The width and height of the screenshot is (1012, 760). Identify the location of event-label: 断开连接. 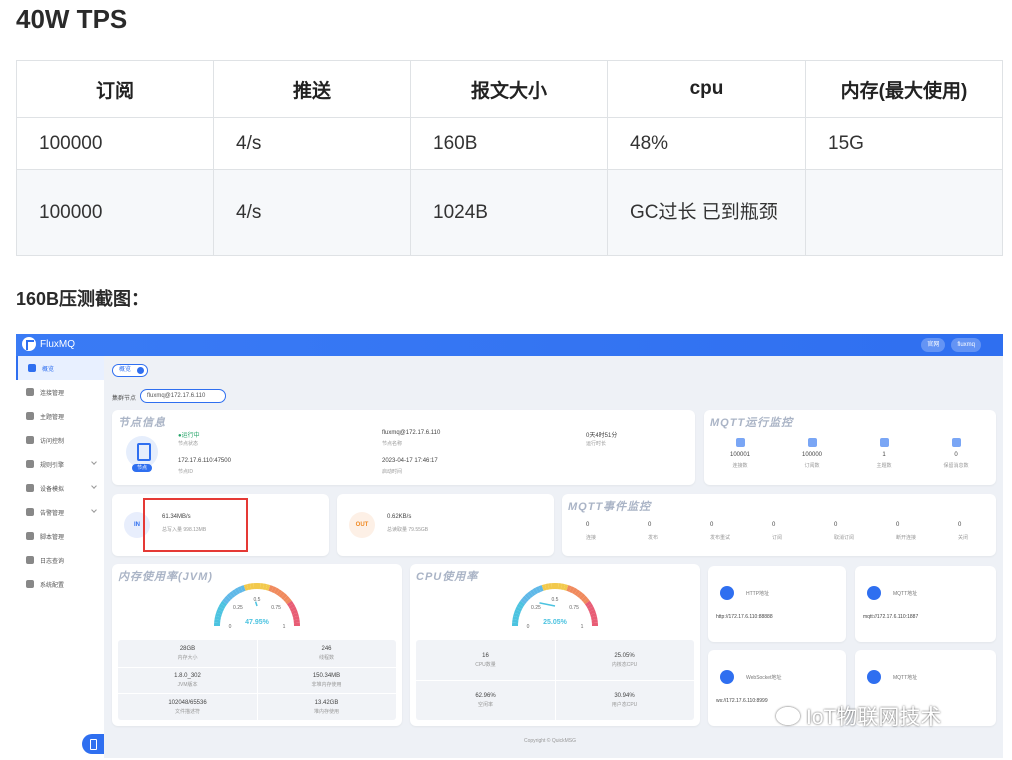
(906, 538).